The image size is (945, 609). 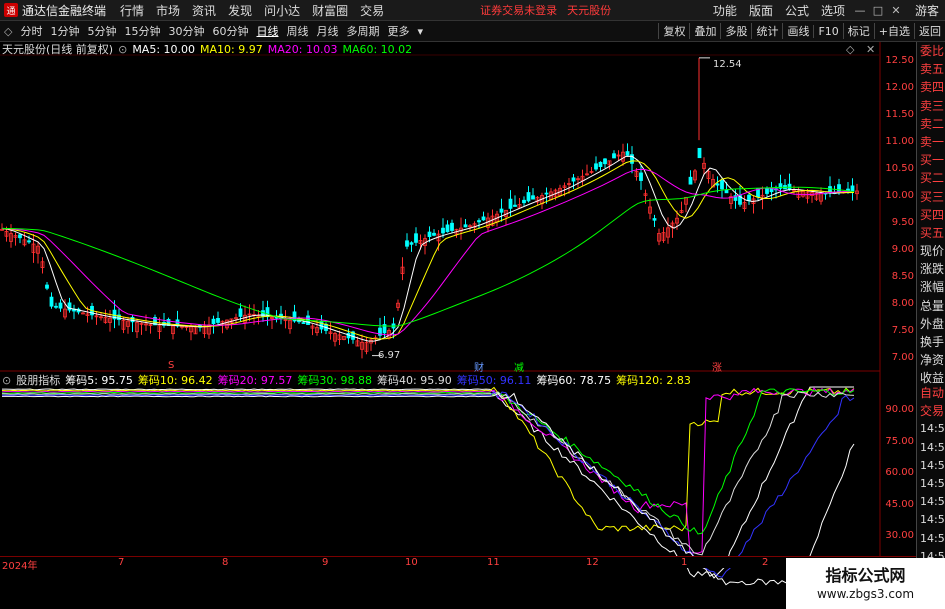 What do you see at coordinates (797, 31) in the screenshot?
I see `draw-button: 画线` at bounding box center [797, 31].